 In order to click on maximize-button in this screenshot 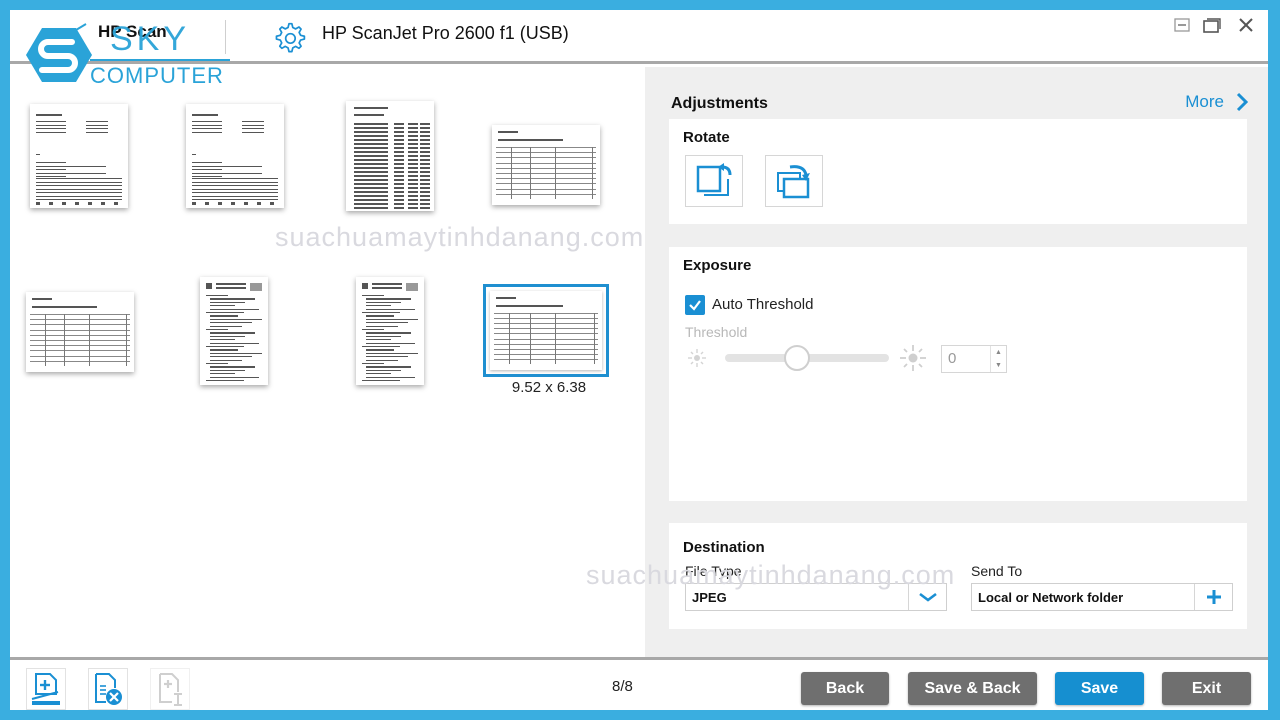, I will do `click(1212, 25)`.